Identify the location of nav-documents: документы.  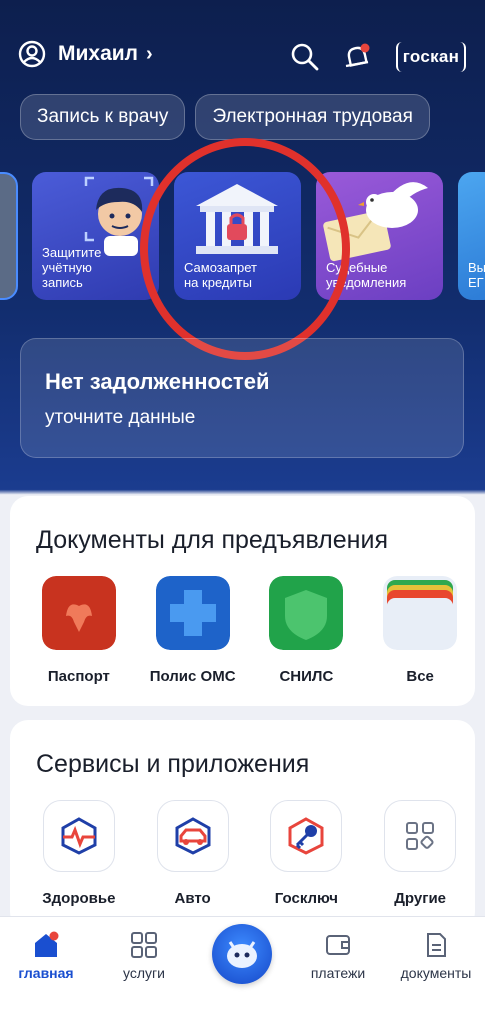
(436, 956).